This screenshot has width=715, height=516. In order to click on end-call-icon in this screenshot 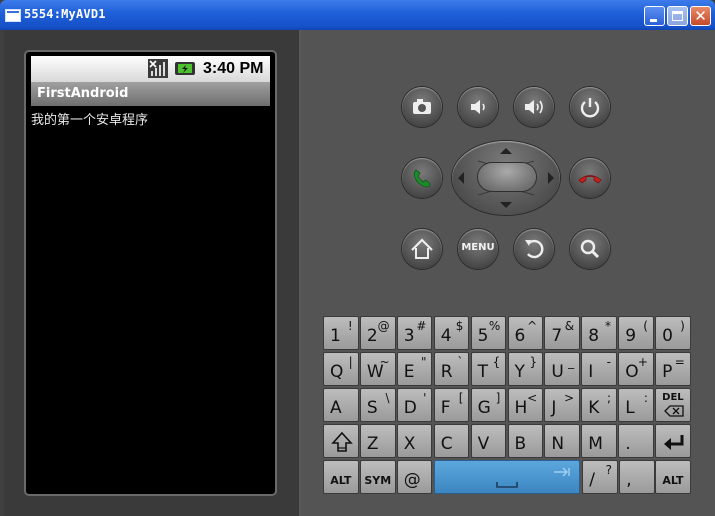, I will do `click(590, 179)`.